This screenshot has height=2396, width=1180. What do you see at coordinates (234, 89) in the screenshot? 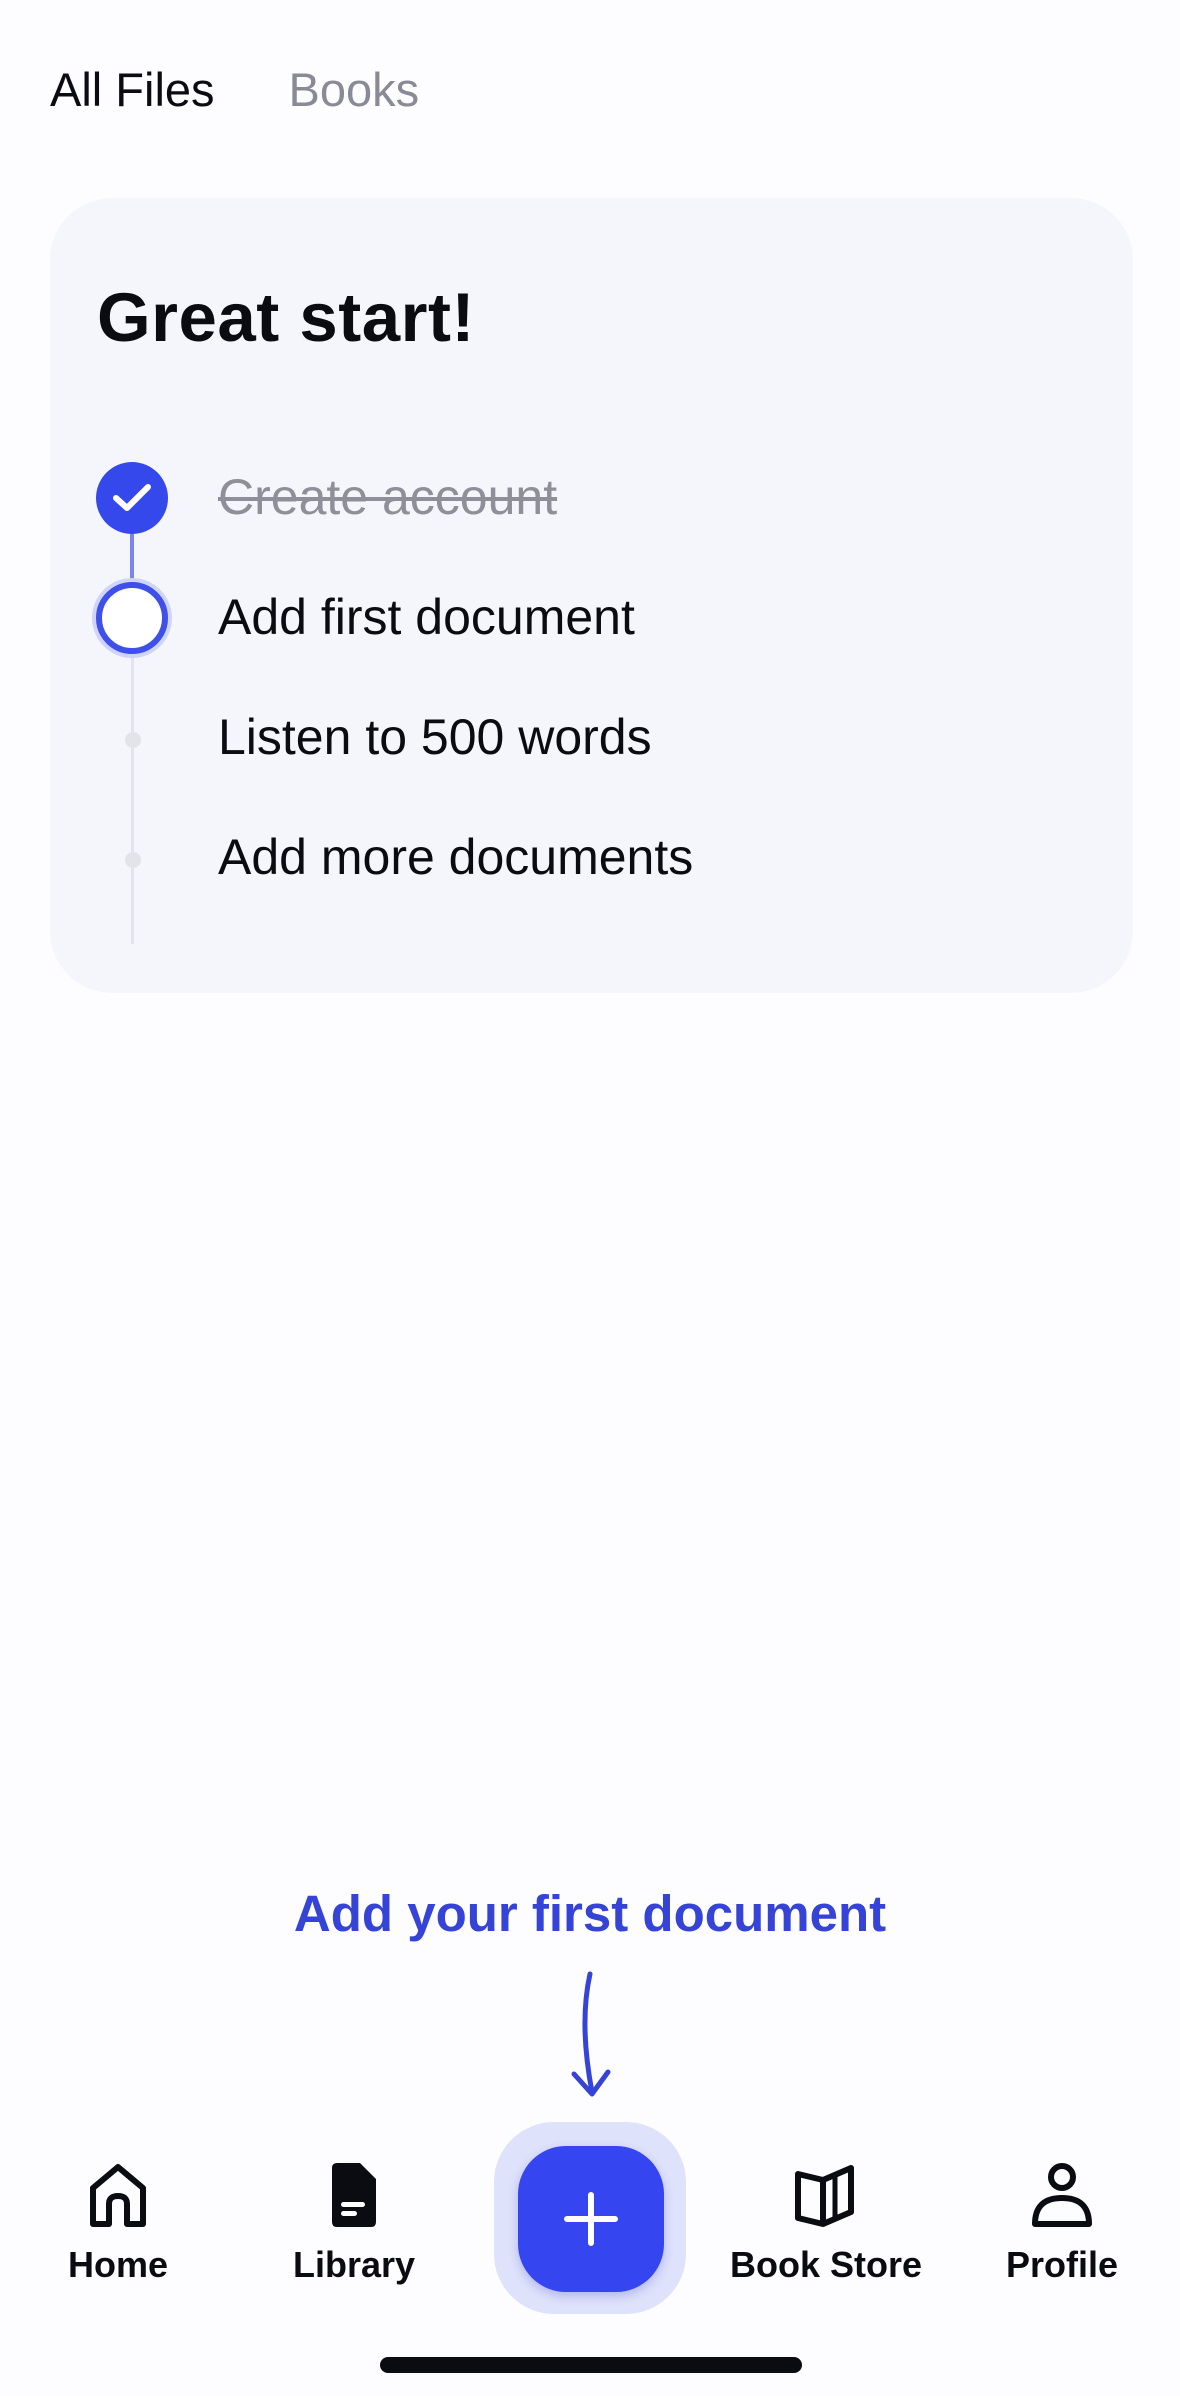
I see `top-tabs: All Files Books` at bounding box center [234, 89].